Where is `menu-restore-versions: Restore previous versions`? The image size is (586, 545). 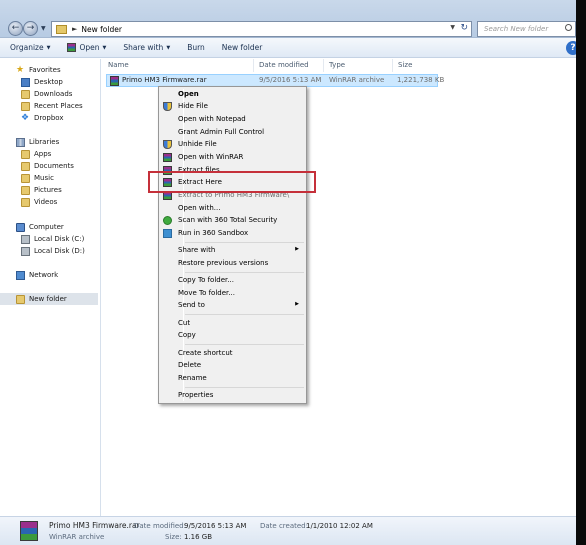 menu-restore-versions: Restore previous versions is located at coordinates (223, 263).